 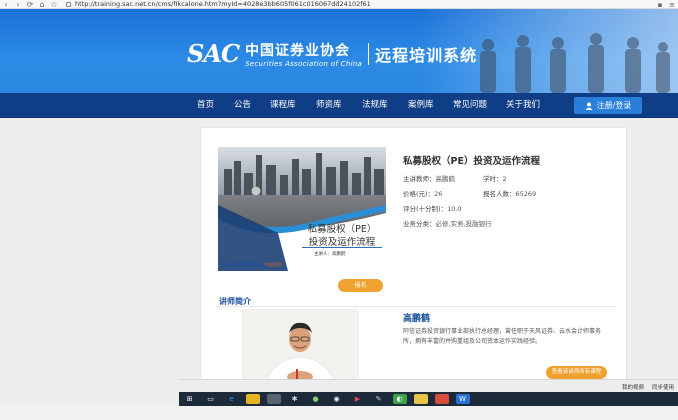 What do you see at coordinates (89, 392) in the screenshot?
I see `page-margin` at bounding box center [89, 392].